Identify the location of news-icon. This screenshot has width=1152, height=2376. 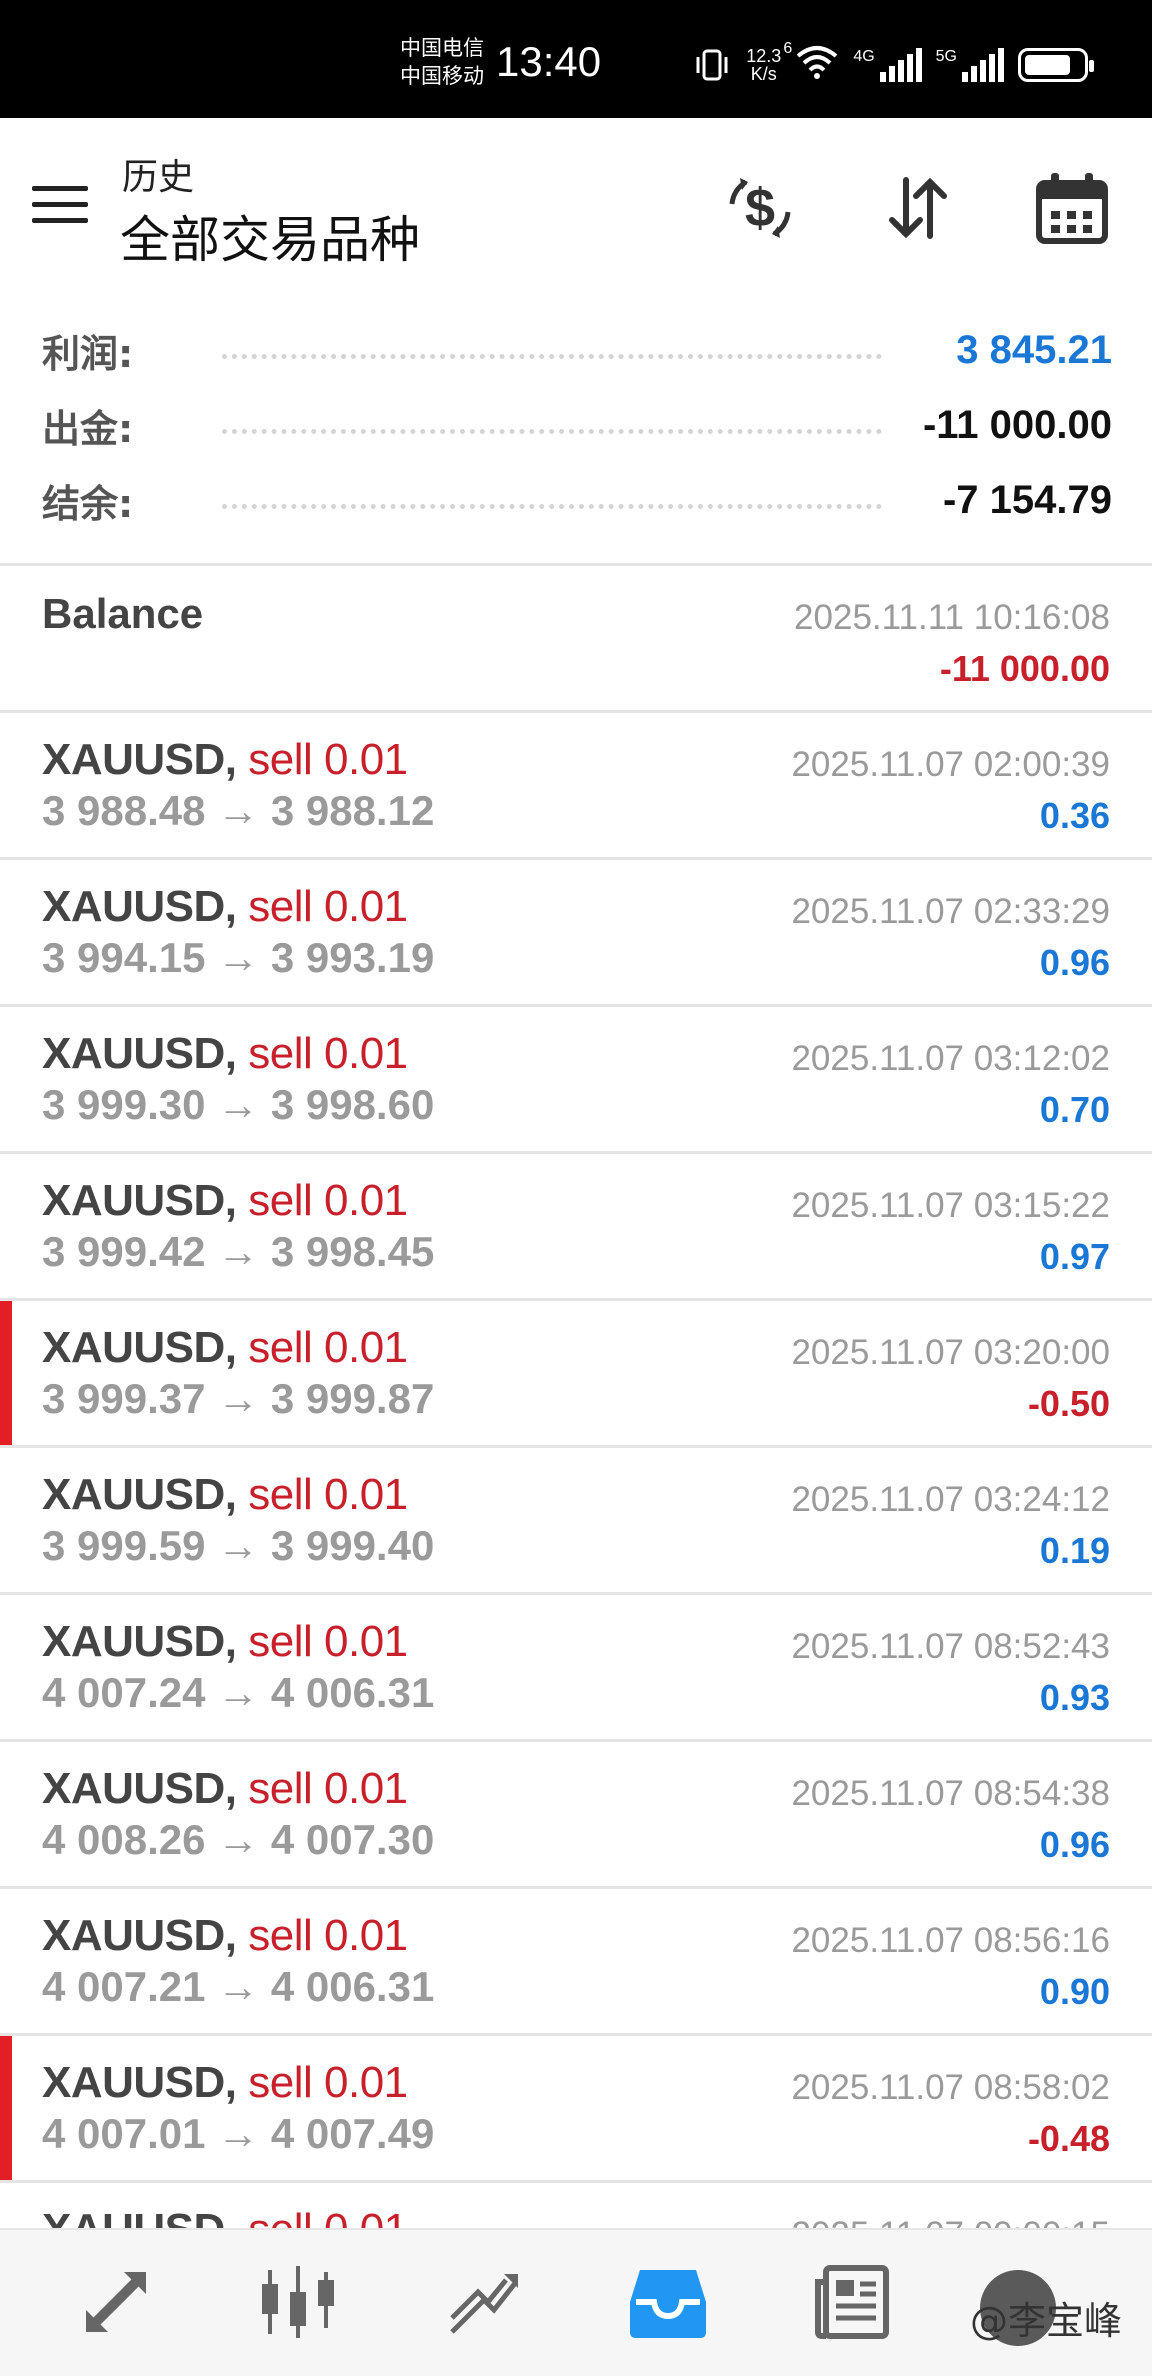
(852, 2302).